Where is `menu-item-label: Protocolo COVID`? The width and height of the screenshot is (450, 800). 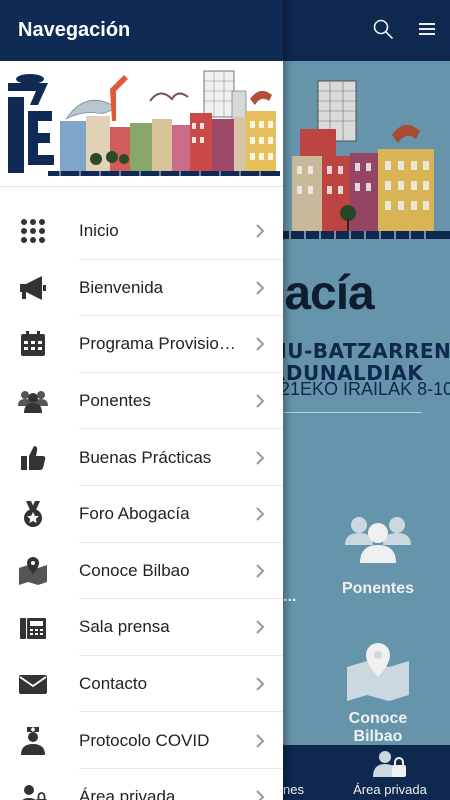
menu-item-label: Protocolo COVID is located at coordinates (144, 740).